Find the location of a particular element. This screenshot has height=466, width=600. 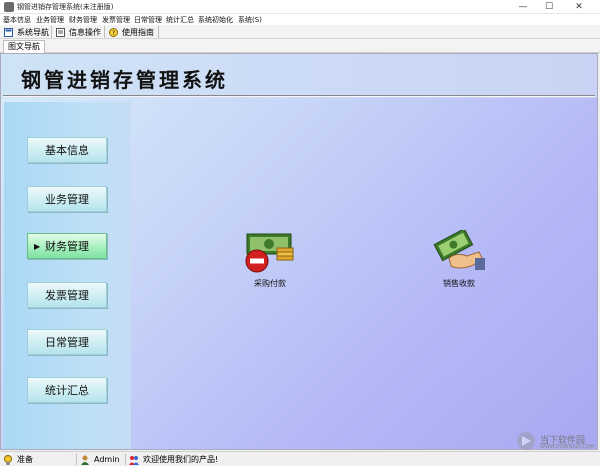

status-user: Admin is located at coordinates (100, 459).